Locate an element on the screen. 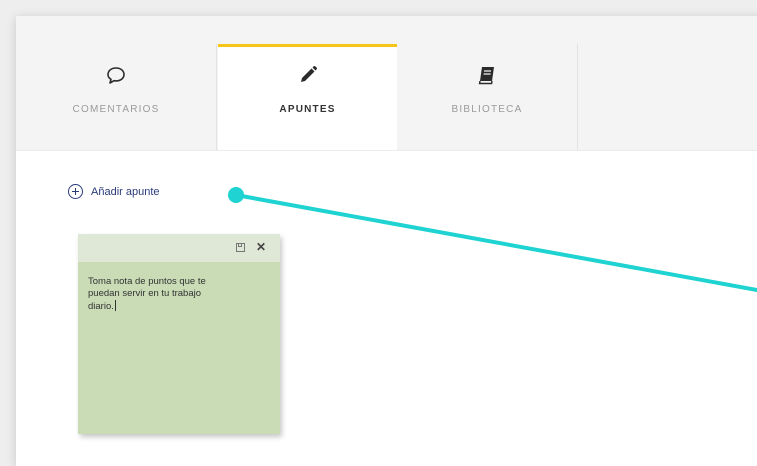 The image size is (757, 466). add-note-button: Añadir apunte is located at coordinates (114, 191).